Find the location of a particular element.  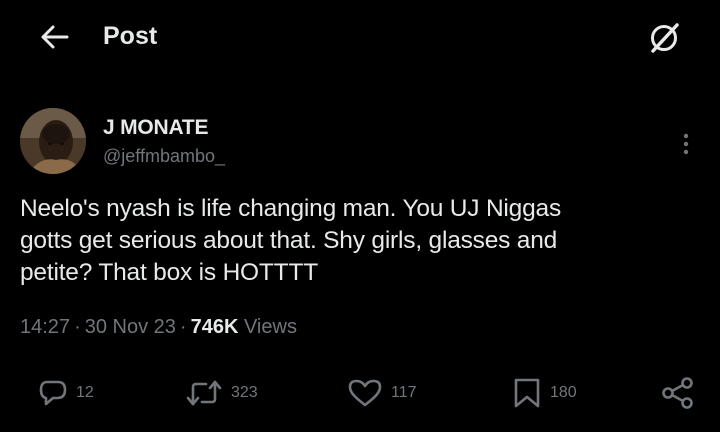

share-icon is located at coordinates (677, 393).